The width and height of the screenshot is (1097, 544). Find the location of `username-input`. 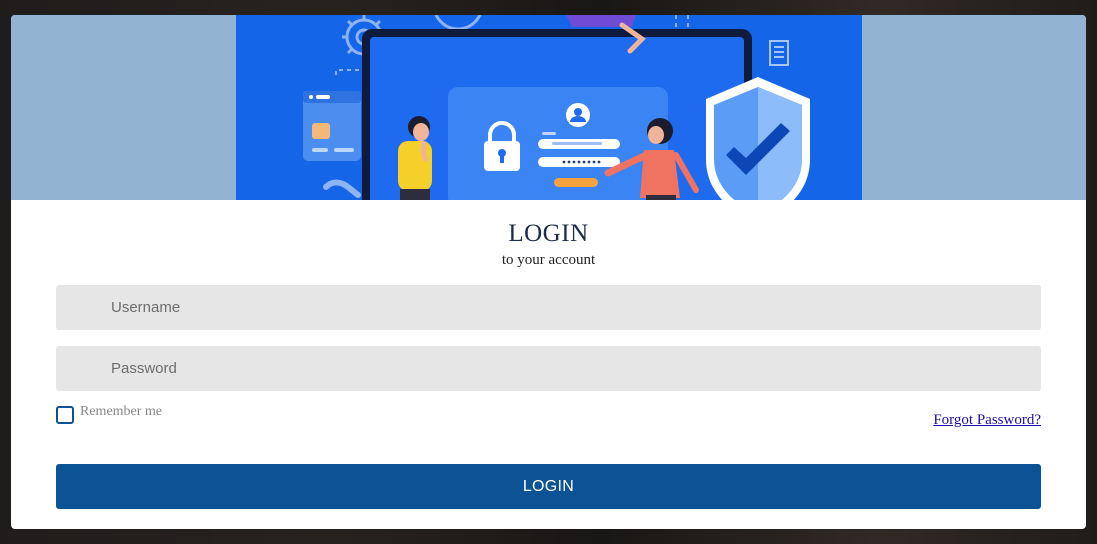

username-input is located at coordinates (548, 307).